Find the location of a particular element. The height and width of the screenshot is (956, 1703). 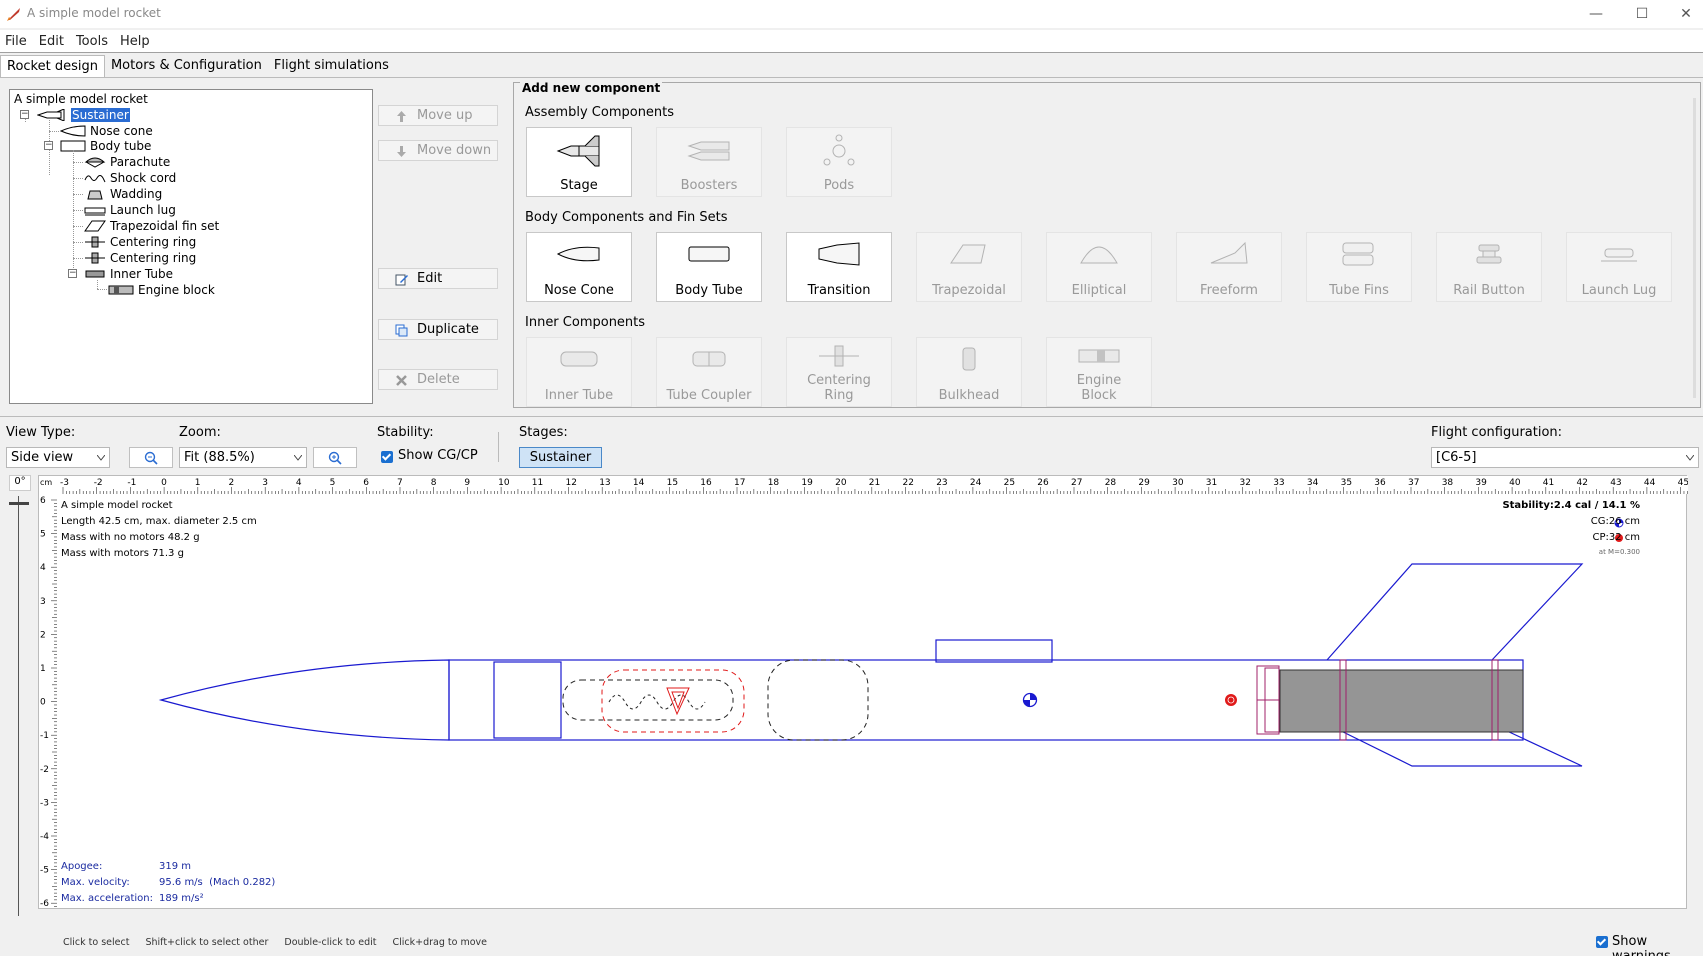

tree-item-engine-block: Engine block is located at coordinates (161, 290).